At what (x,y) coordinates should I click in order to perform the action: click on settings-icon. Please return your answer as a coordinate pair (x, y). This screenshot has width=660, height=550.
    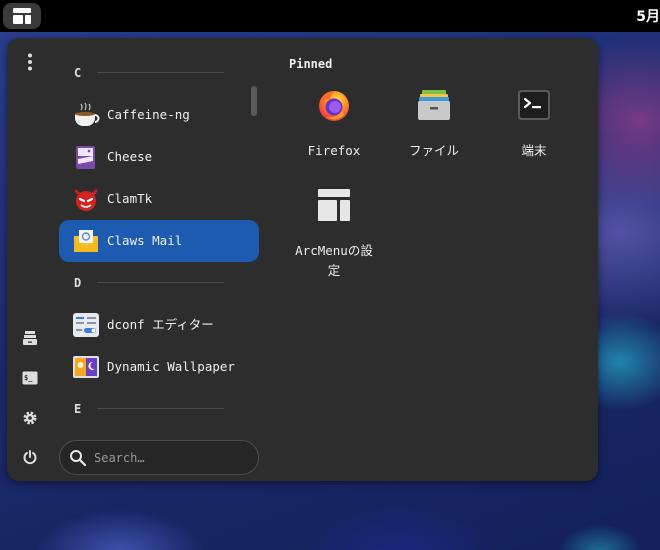
    Looking at the image, I should click on (30, 418).